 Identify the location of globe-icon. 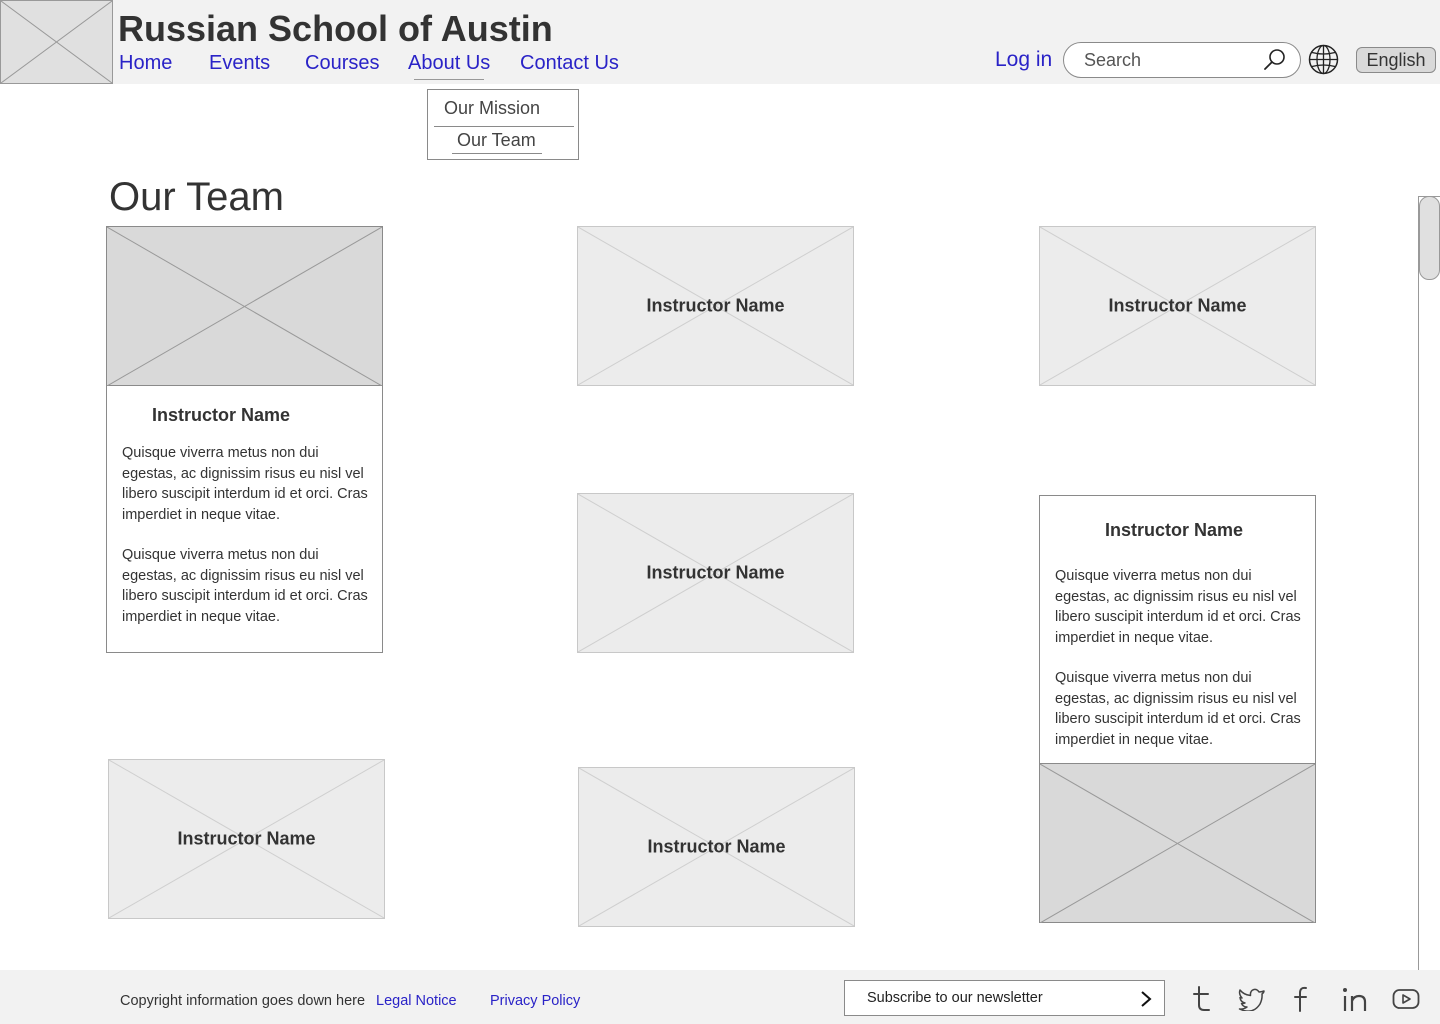
(1323, 59).